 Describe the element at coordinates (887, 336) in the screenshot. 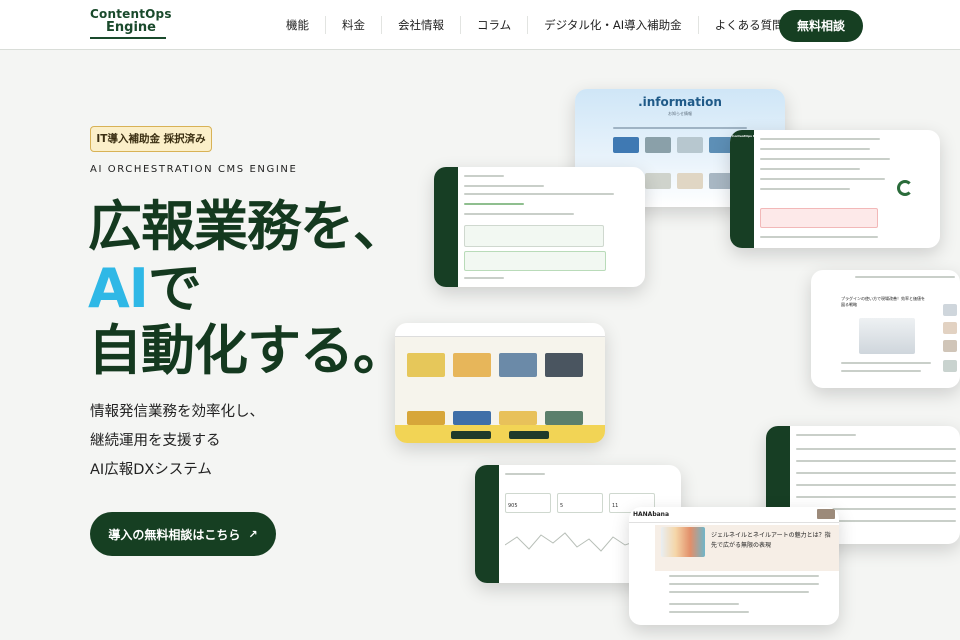

I see `article-image` at that location.